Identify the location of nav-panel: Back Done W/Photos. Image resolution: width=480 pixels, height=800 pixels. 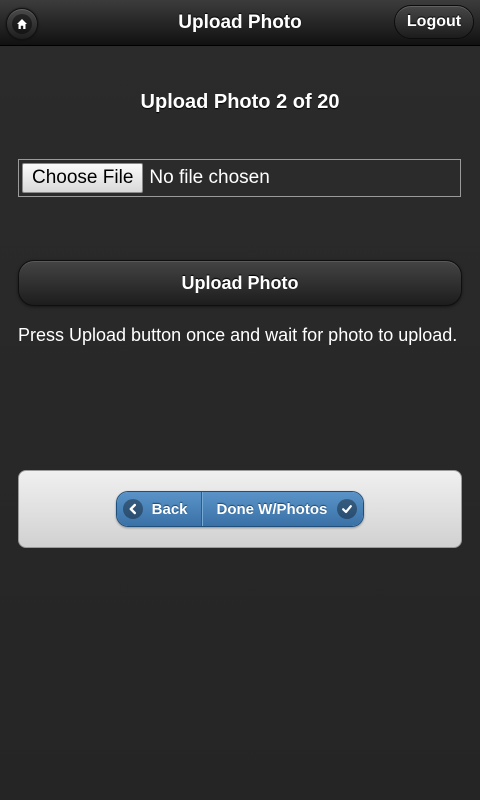
(240, 509).